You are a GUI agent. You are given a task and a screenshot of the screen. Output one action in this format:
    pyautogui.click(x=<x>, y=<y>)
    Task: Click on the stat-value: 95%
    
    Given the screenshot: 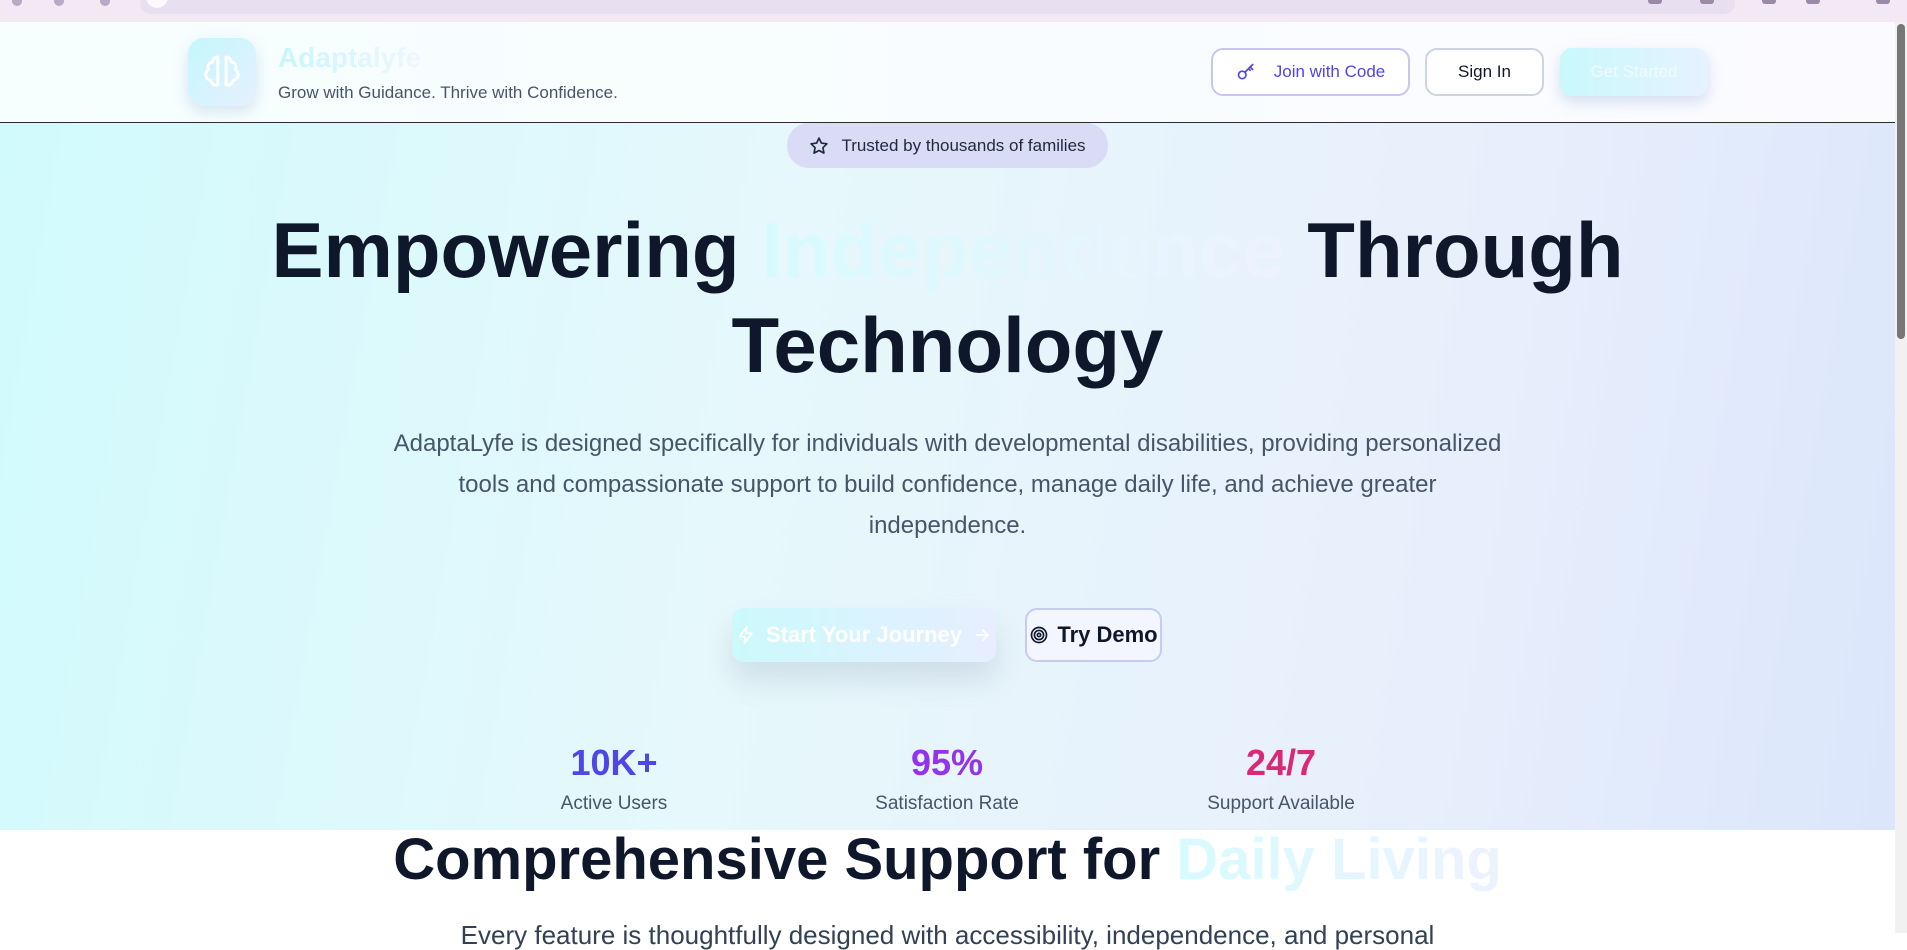 What is the action you would take?
    pyautogui.click(x=947, y=762)
    